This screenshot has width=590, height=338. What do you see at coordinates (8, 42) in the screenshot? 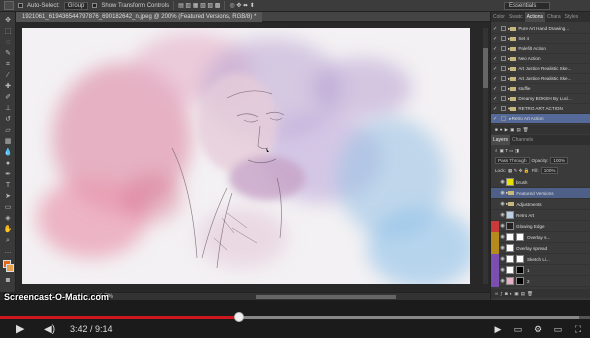
I see `lasso-tool-icon: ◌` at bounding box center [8, 42].